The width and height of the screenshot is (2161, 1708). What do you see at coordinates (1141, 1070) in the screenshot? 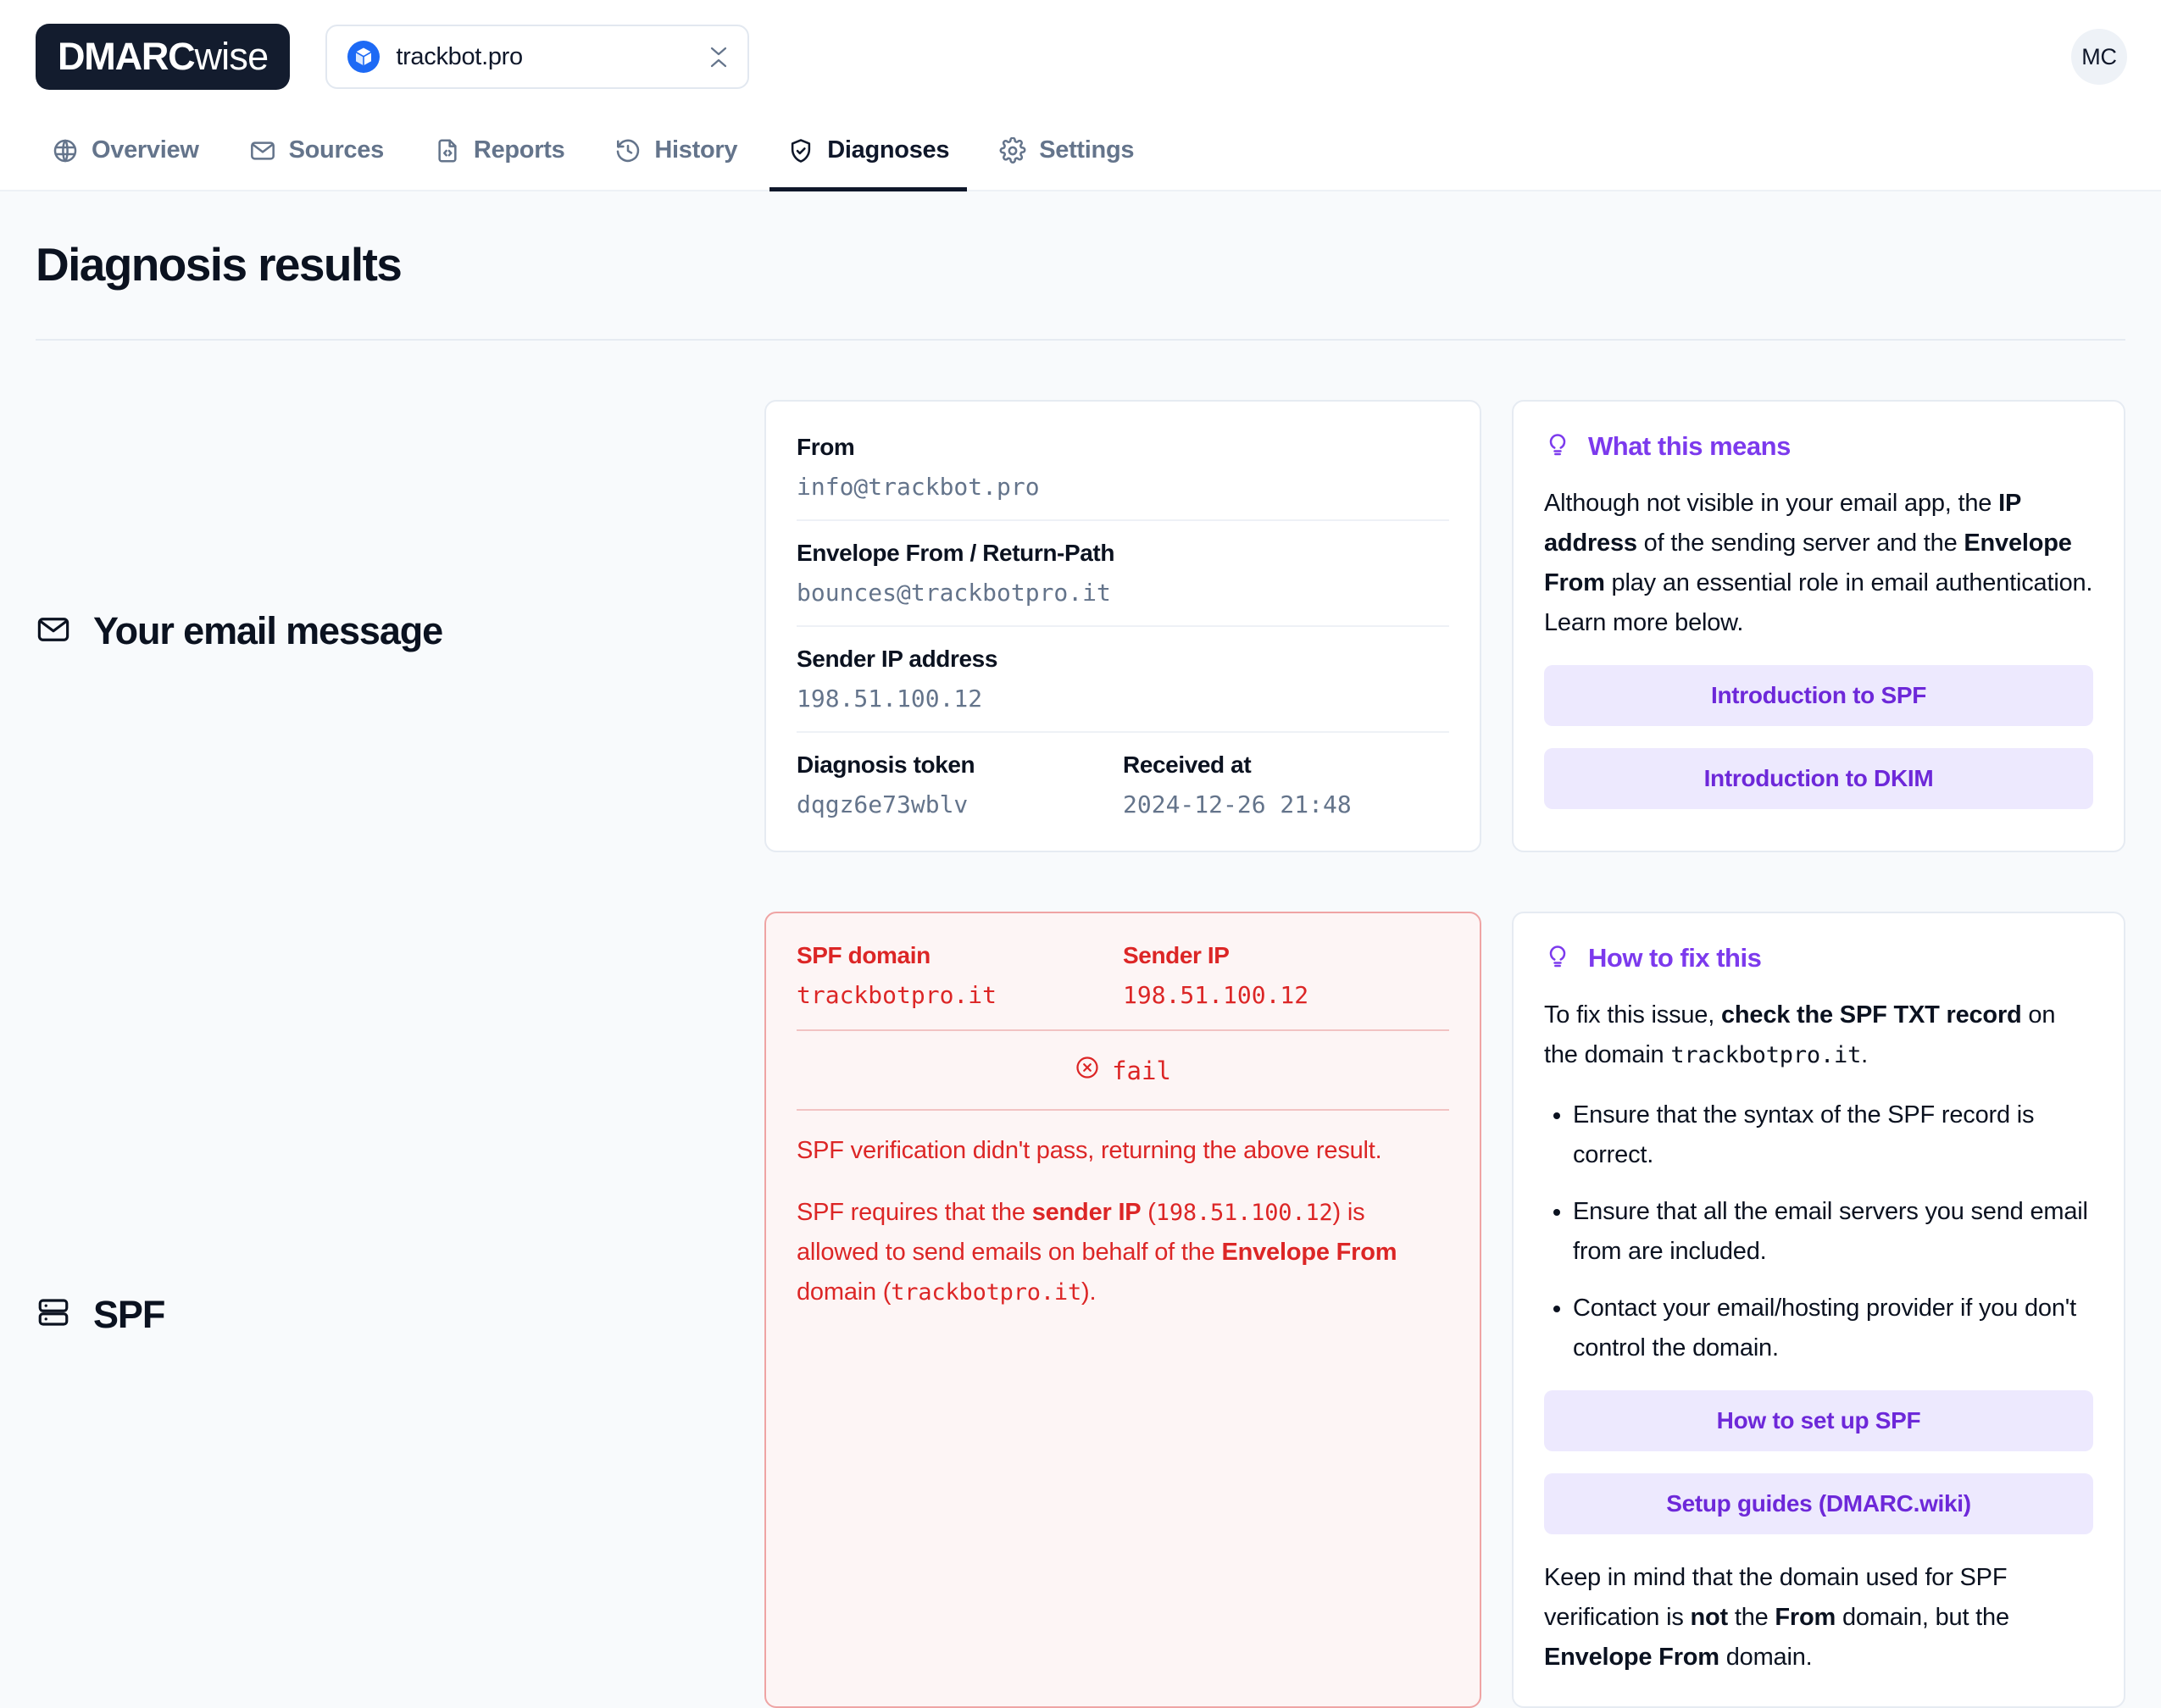
I see `spf-status-text: fail` at bounding box center [1141, 1070].